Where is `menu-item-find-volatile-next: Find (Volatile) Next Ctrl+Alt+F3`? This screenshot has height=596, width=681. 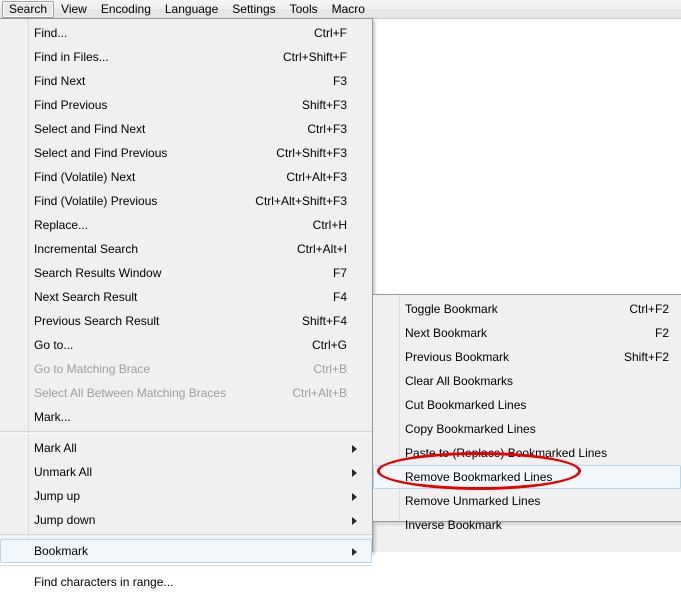 menu-item-find-volatile-next: Find (Volatile) Next Ctrl+Alt+F3 is located at coordinates (186, 177).